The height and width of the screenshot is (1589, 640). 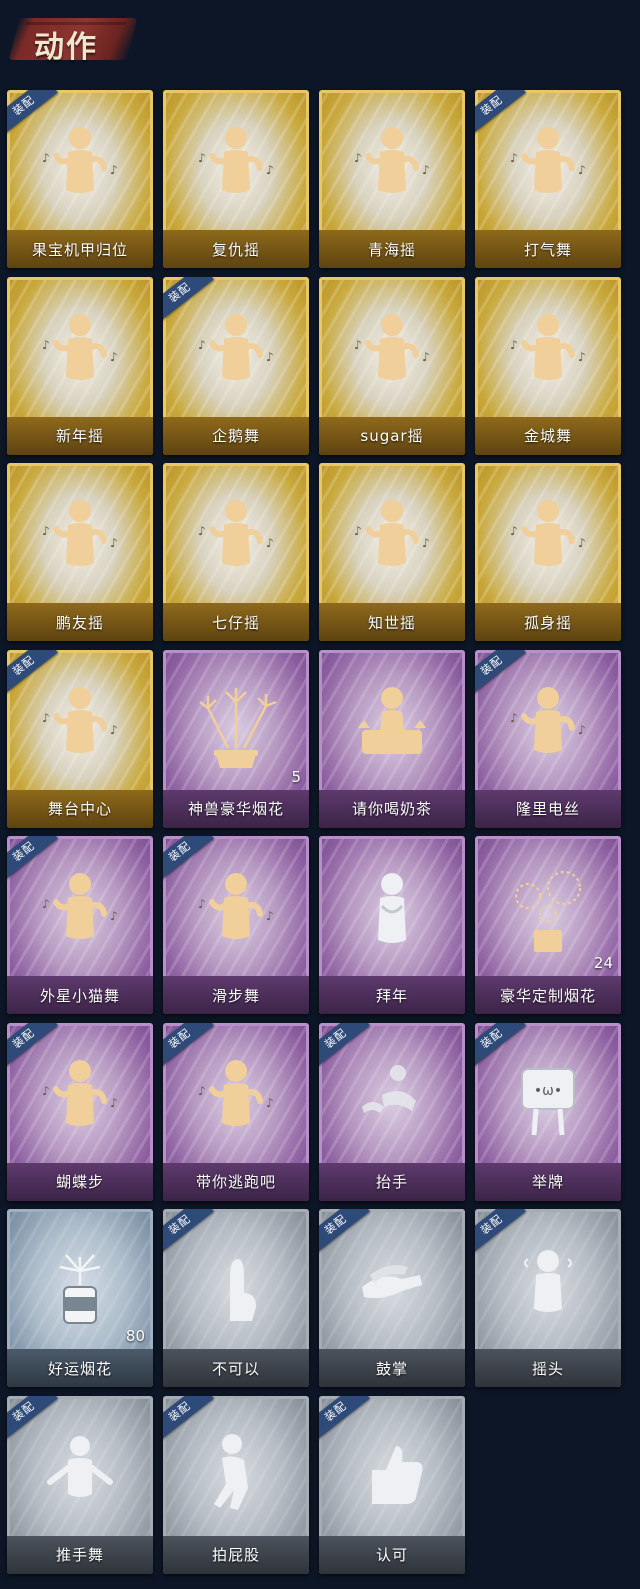 What do you see at coordinates (80, 1368) in the screenshot?
I see `emote-label: 好运烟花` at bounding box center [80, 1368].